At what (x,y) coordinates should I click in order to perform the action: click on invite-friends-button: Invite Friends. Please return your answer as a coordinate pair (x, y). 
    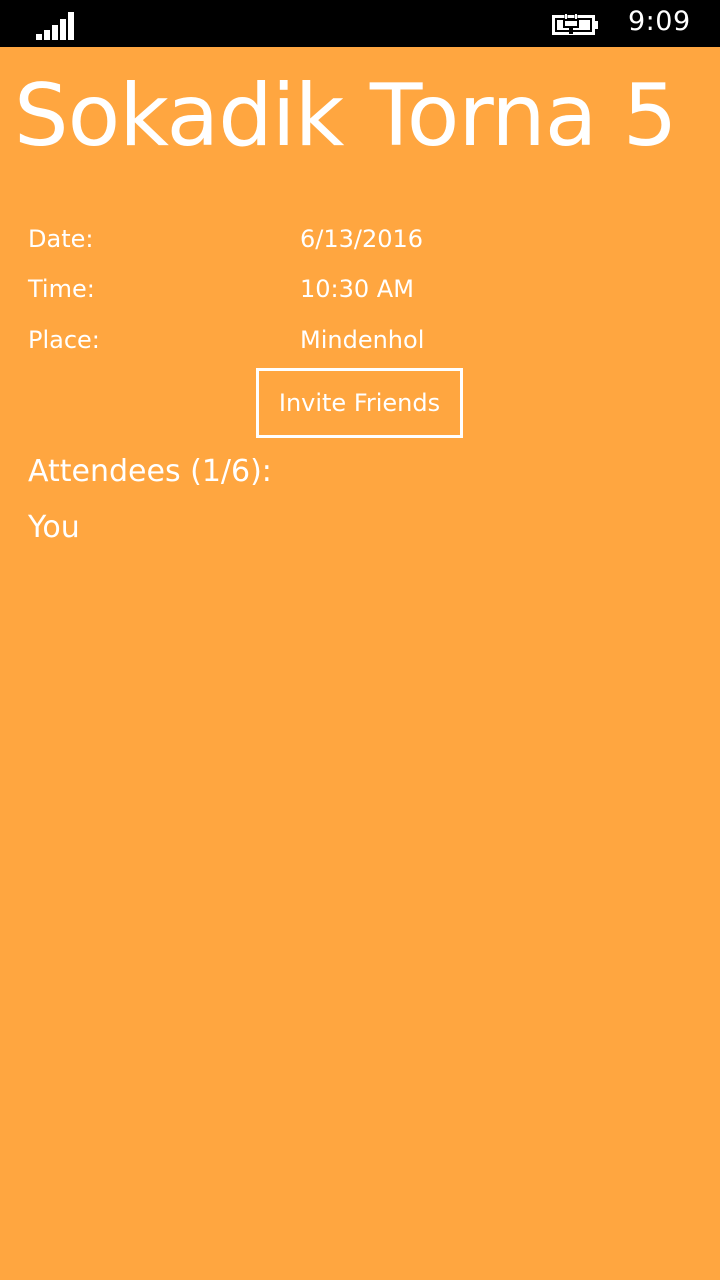
    Looking at the image, I should click on (359, 403).